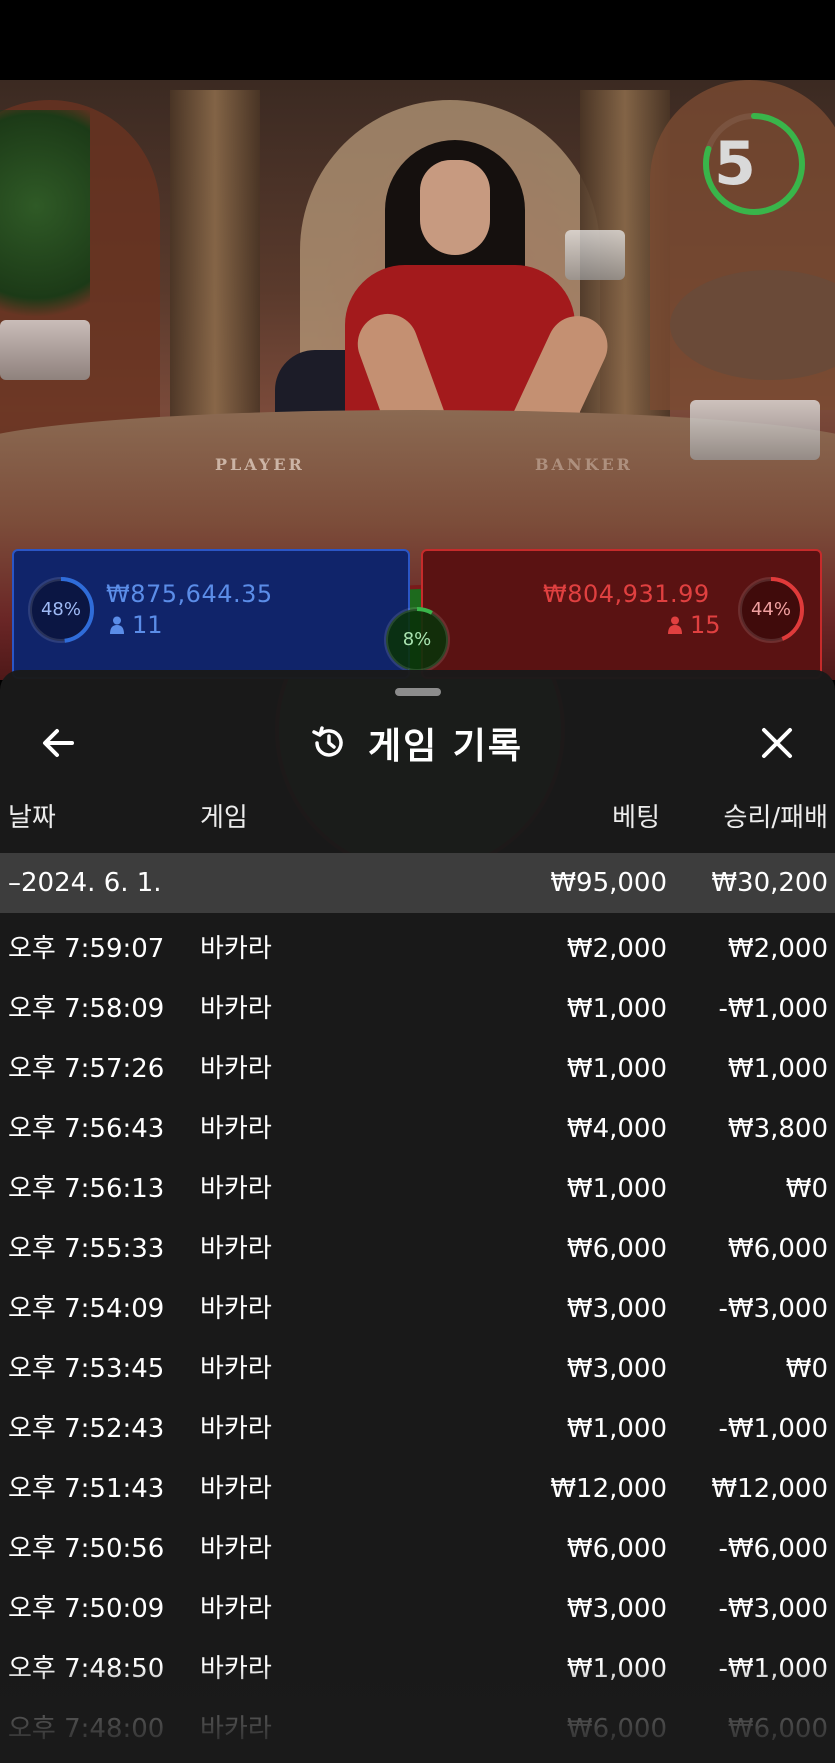 The image size is (835, 1763). I want to click on back-button, so click(59, 743).